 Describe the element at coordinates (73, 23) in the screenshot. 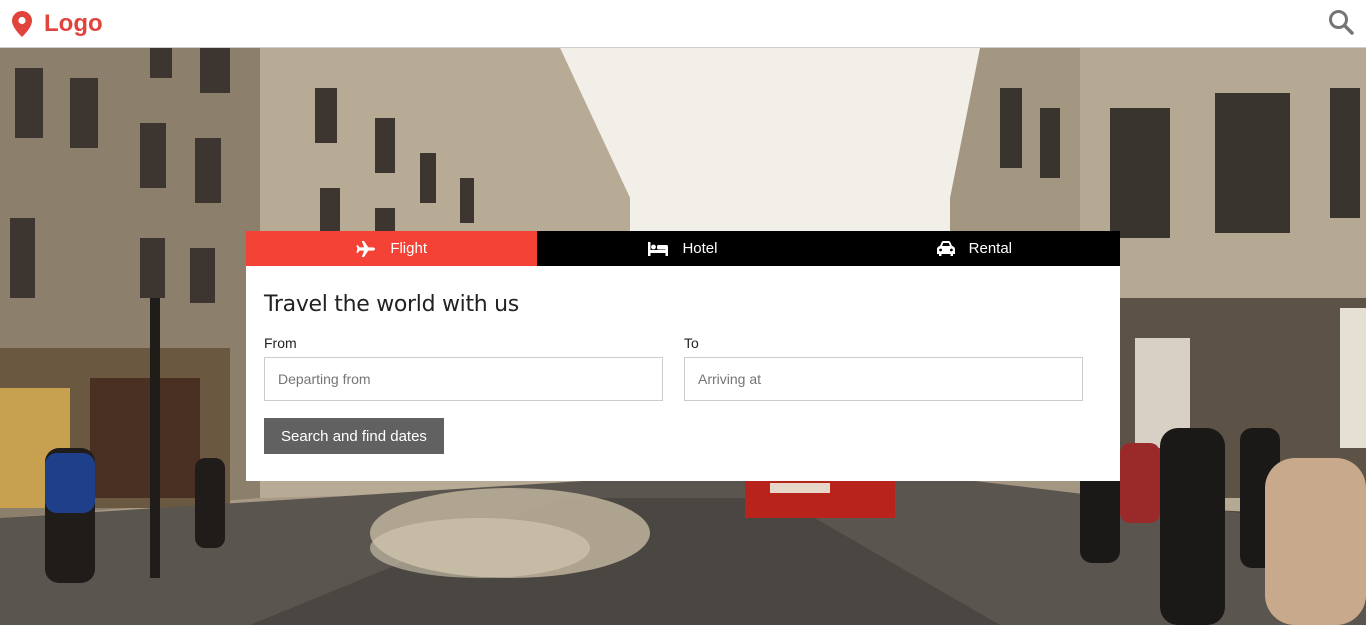

I see `logo-text: Logo` at that location.